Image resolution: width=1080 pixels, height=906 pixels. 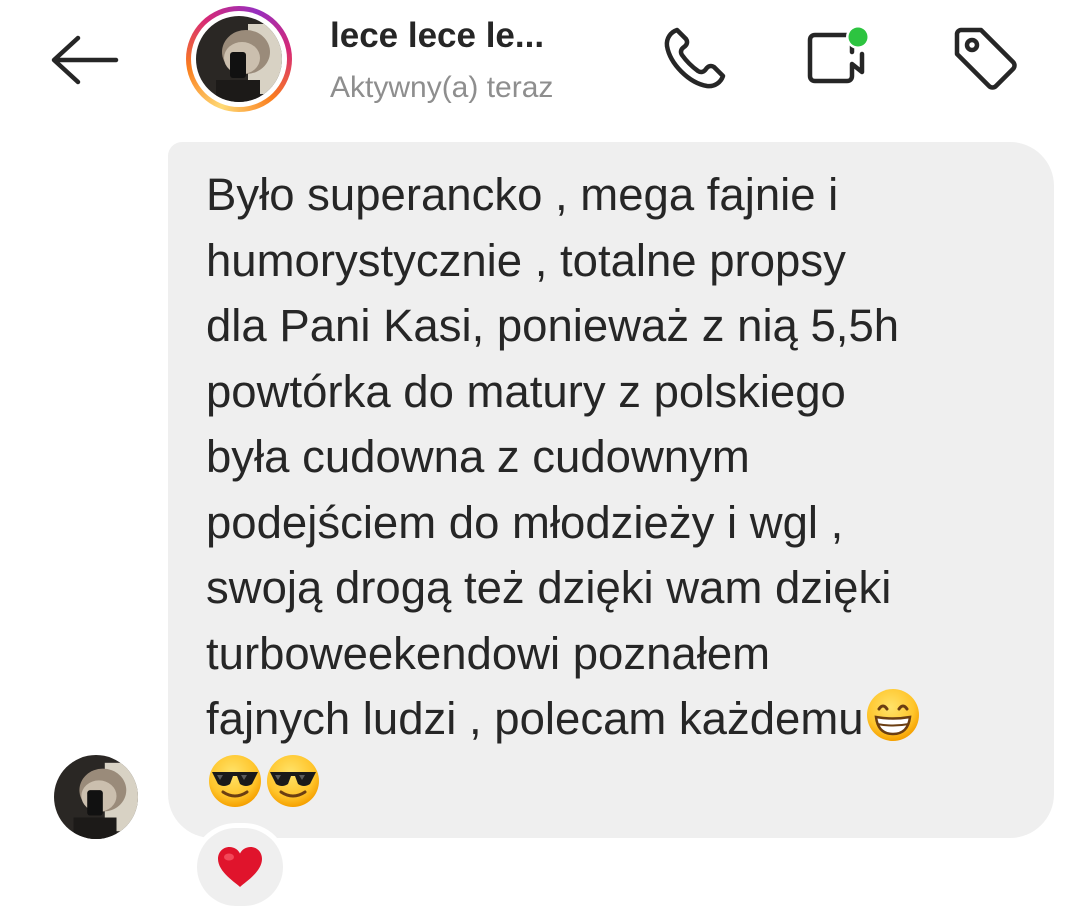 I want to click on red-heart-icon, so click(x=240, y=867).